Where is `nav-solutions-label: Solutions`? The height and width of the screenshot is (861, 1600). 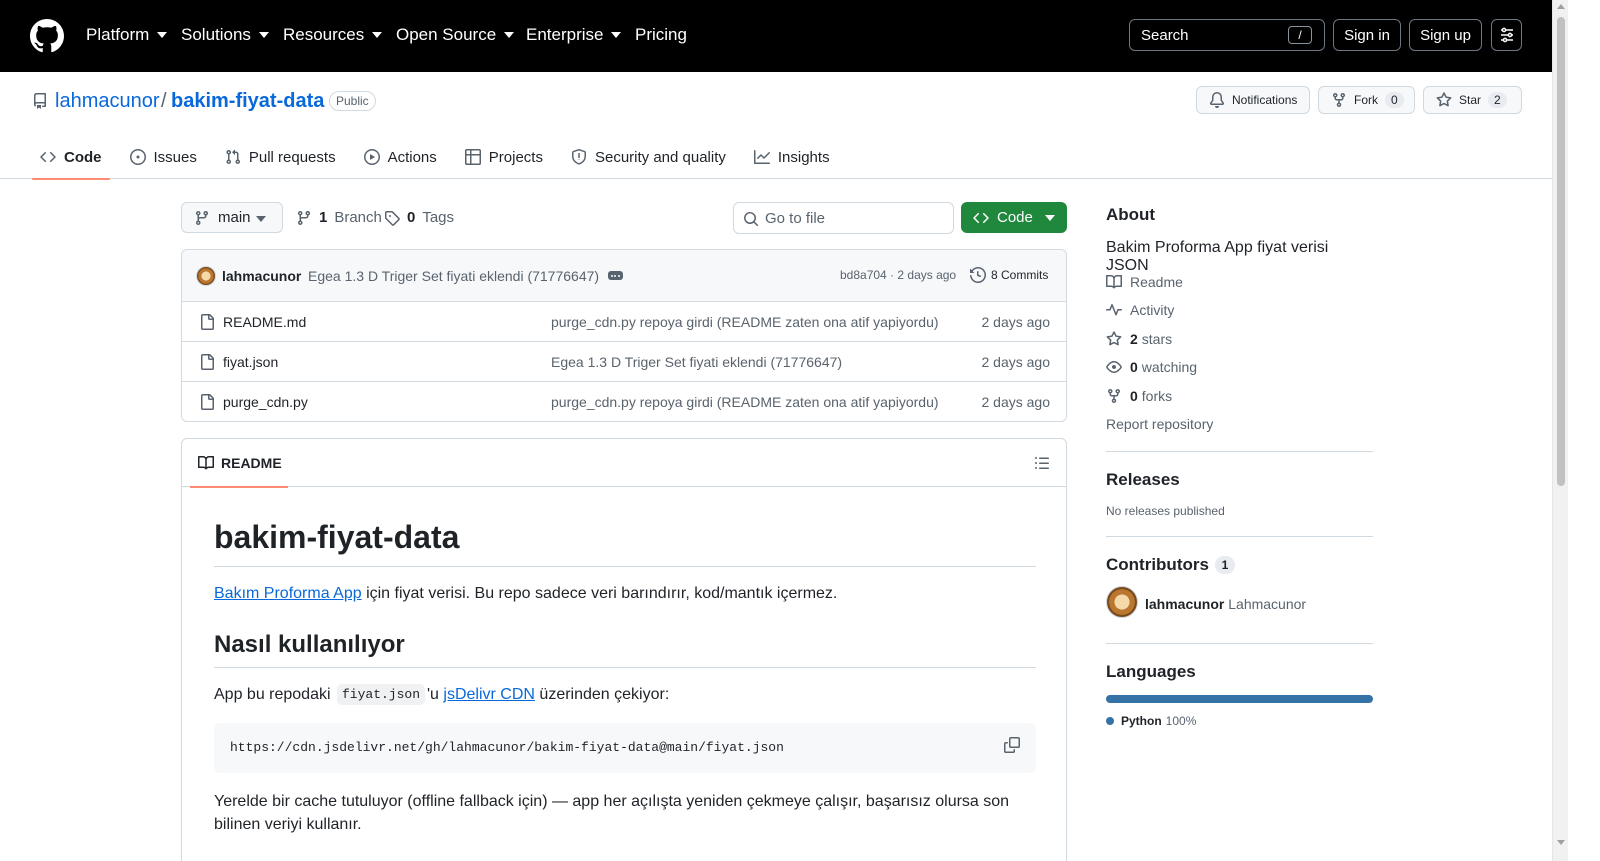
nav-solutions-label: Solutions is located at coordinates (216, 34).